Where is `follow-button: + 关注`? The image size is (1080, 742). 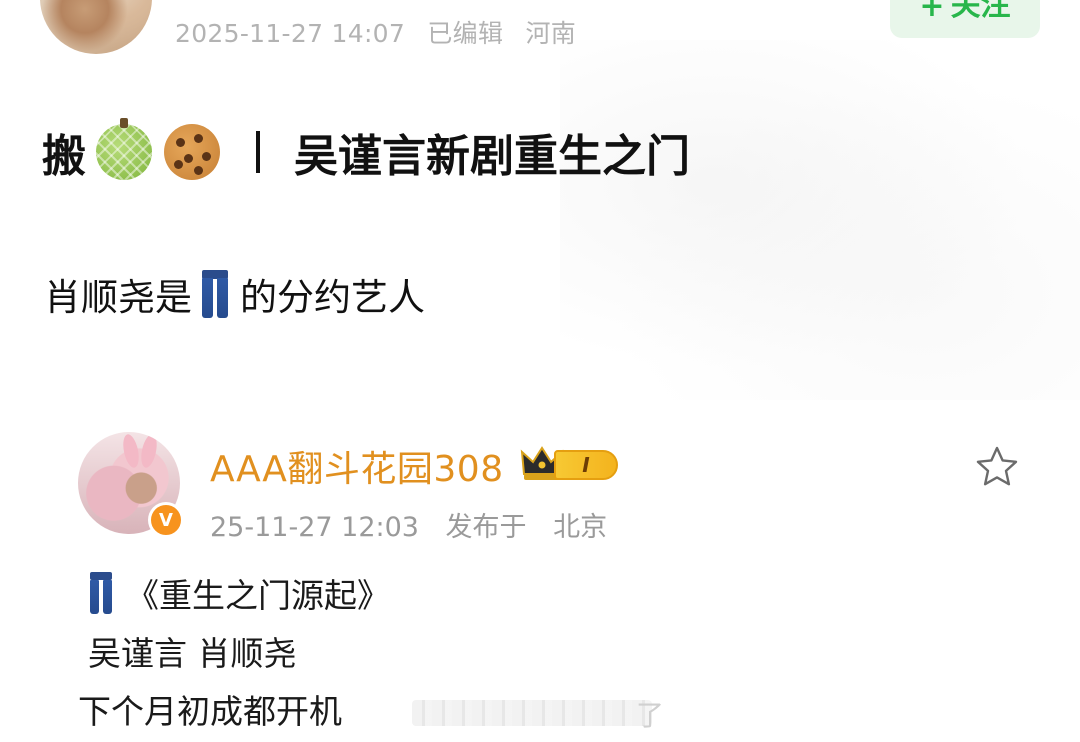
follow-button: + 关注 is located at coordinates (965, 19).